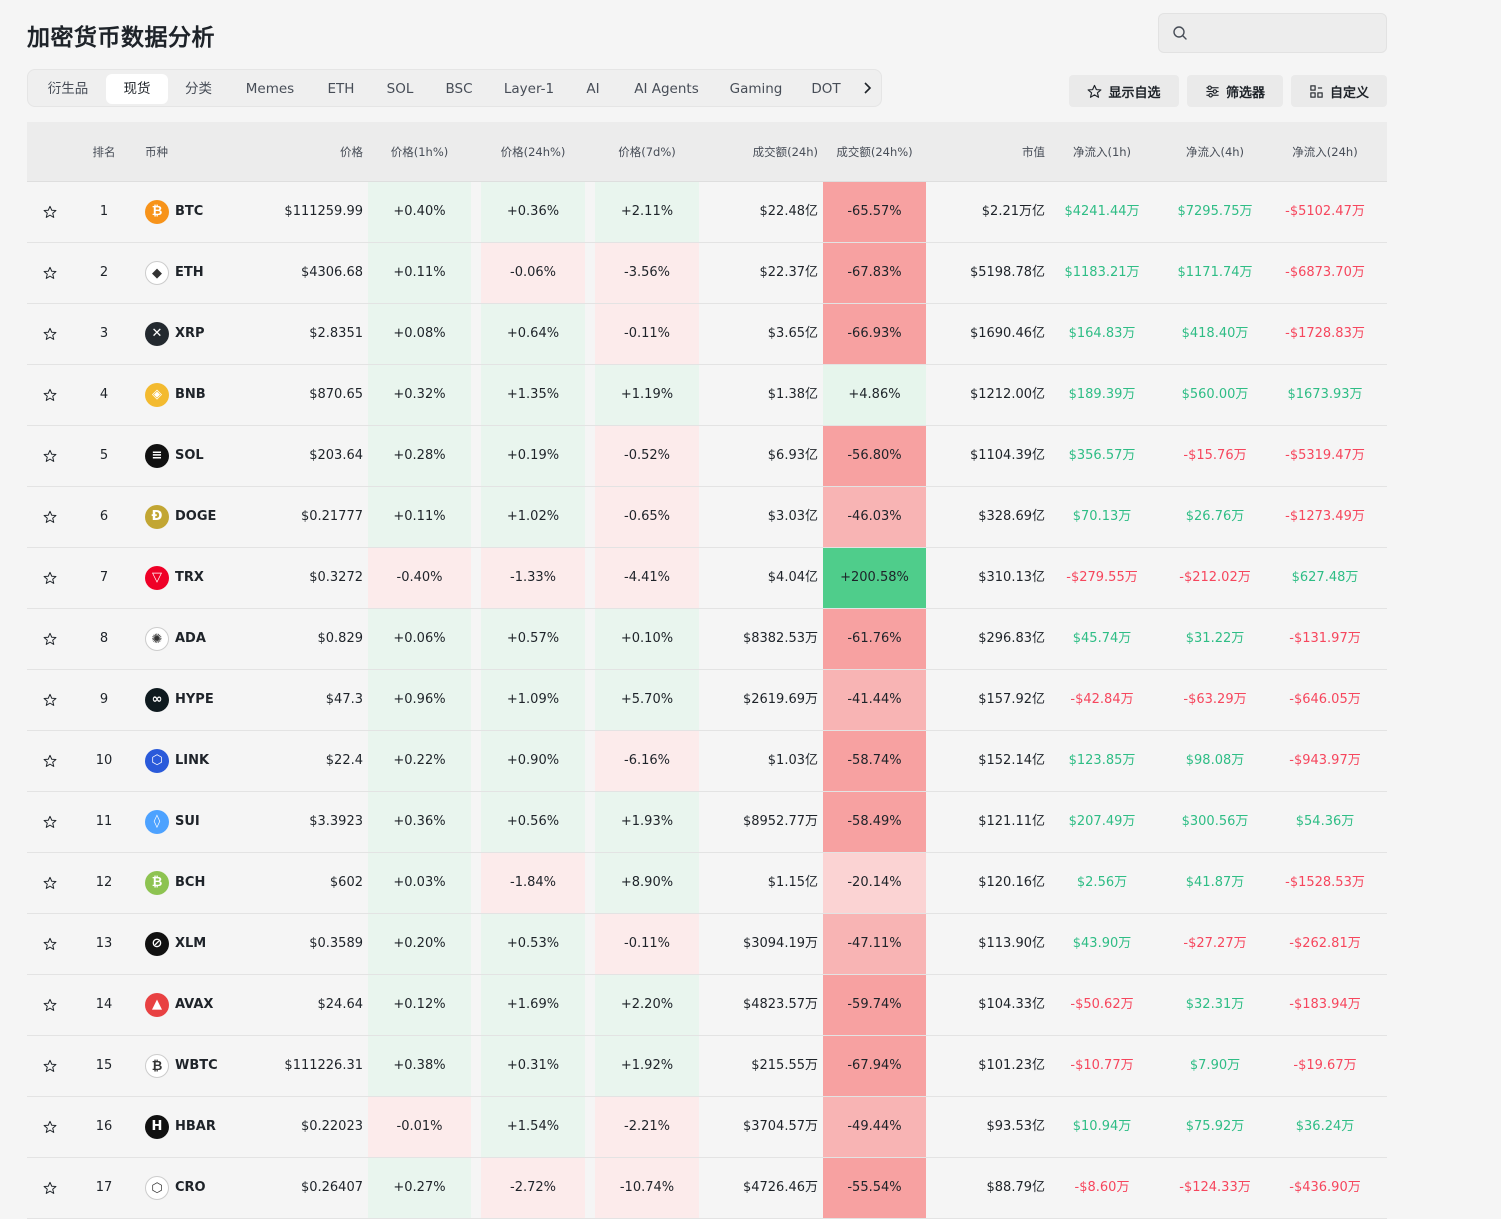  I want to click on th-inflow-24h: 净流入(24h), so click(1325, 152).